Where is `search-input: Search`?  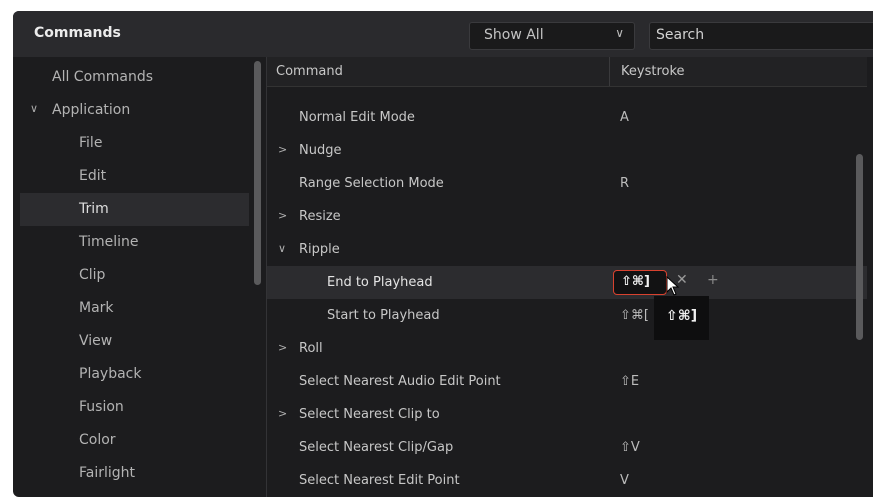
search-input: Search is located at coordinates (761, 36).